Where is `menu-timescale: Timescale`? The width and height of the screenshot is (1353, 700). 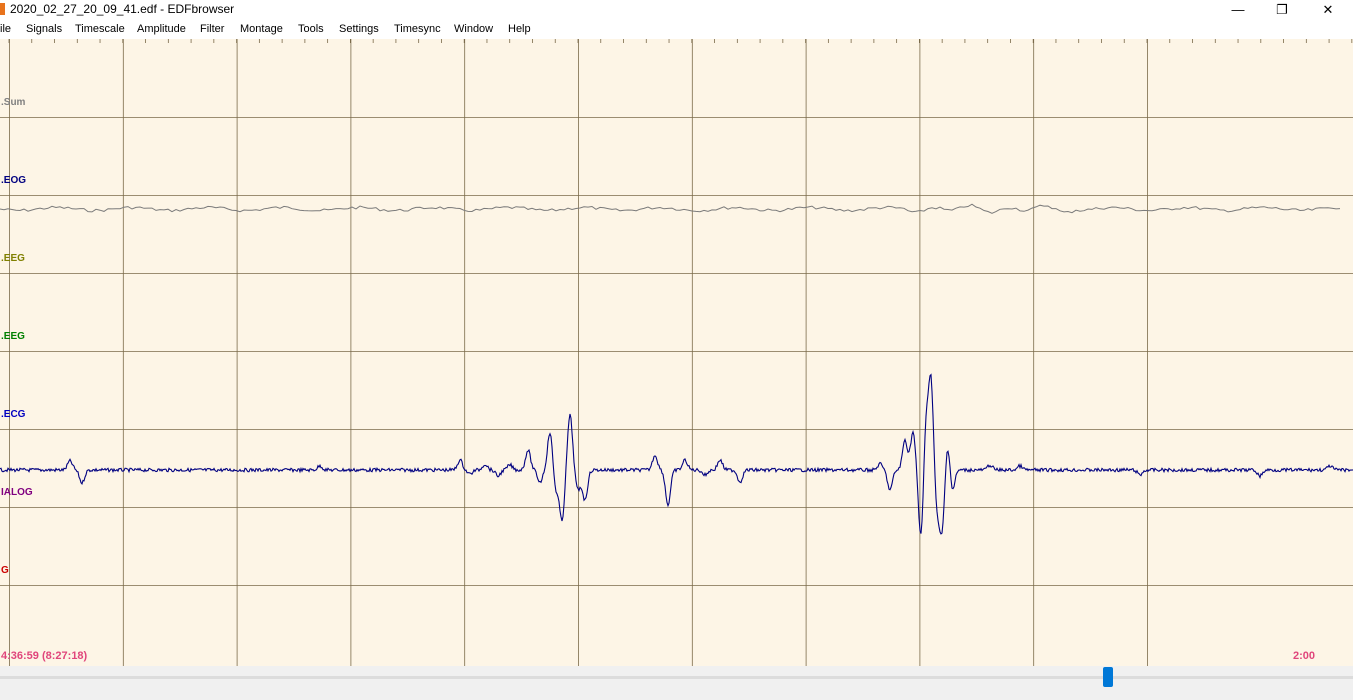
menu-timescale: Timescale is located at coordinates (100, 29).